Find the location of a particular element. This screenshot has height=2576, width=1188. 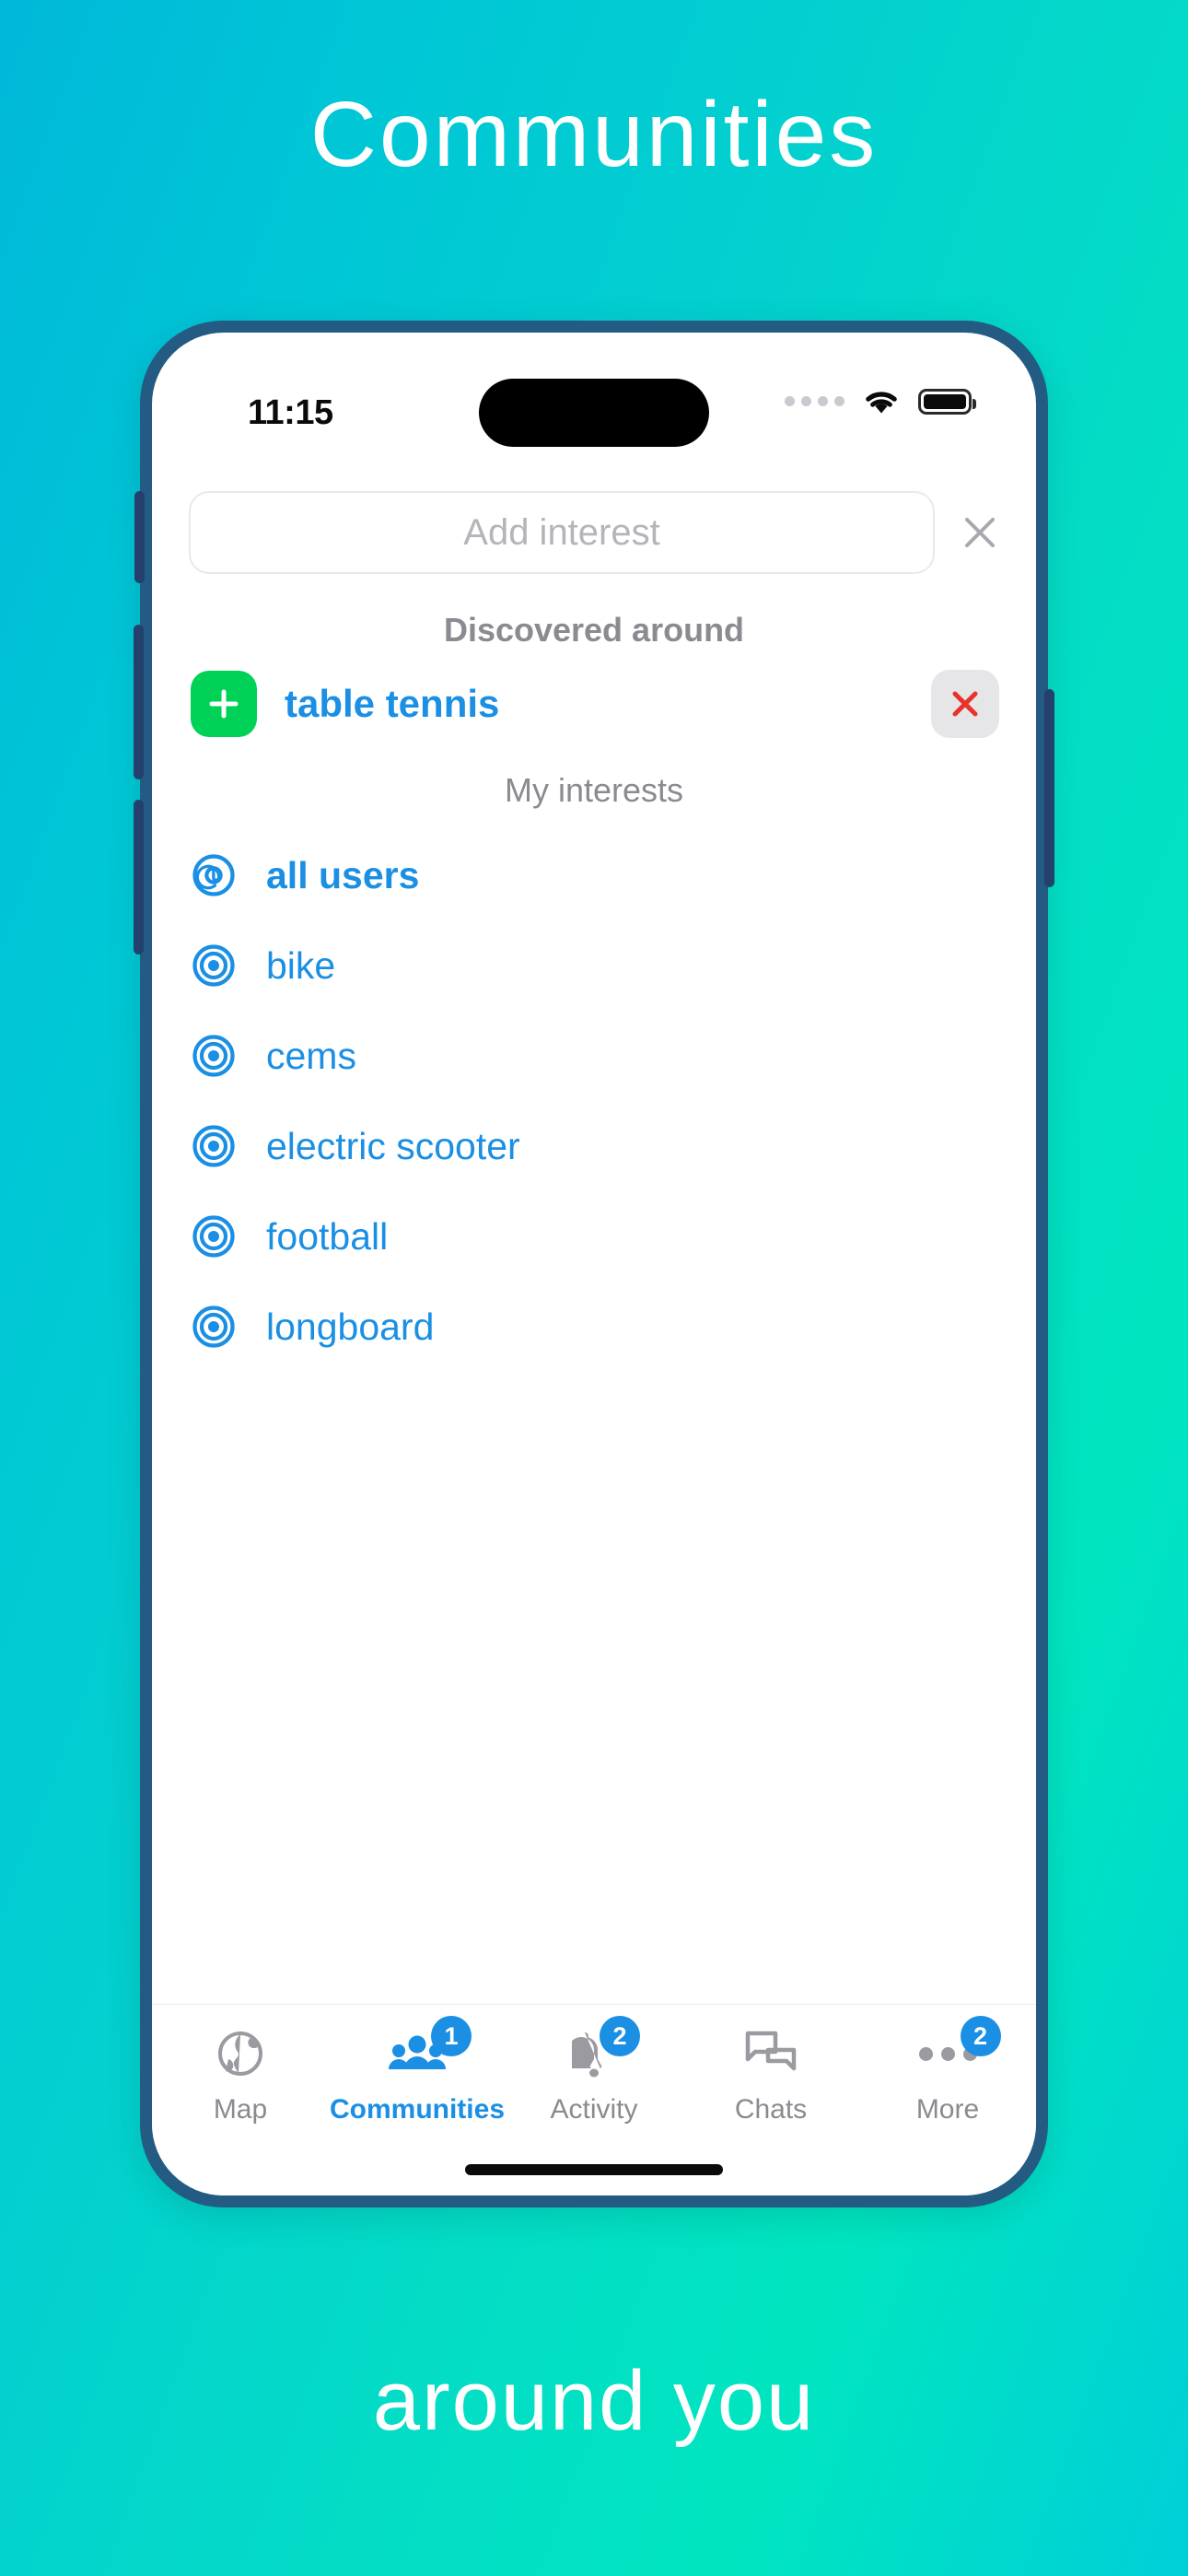

plus-icon is located at coordinates (224, 704).